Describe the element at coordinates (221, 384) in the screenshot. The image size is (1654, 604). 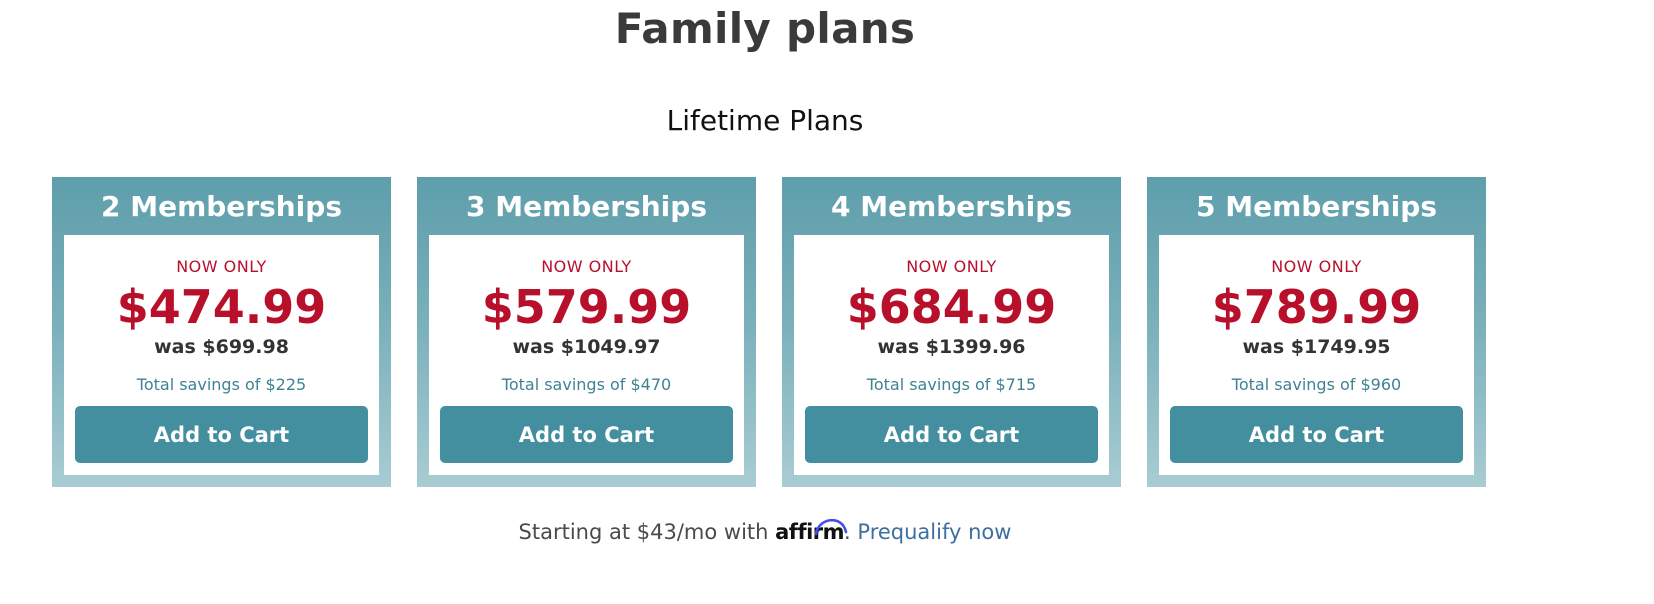
I see `savings-text: Total savings of $225` at that location.